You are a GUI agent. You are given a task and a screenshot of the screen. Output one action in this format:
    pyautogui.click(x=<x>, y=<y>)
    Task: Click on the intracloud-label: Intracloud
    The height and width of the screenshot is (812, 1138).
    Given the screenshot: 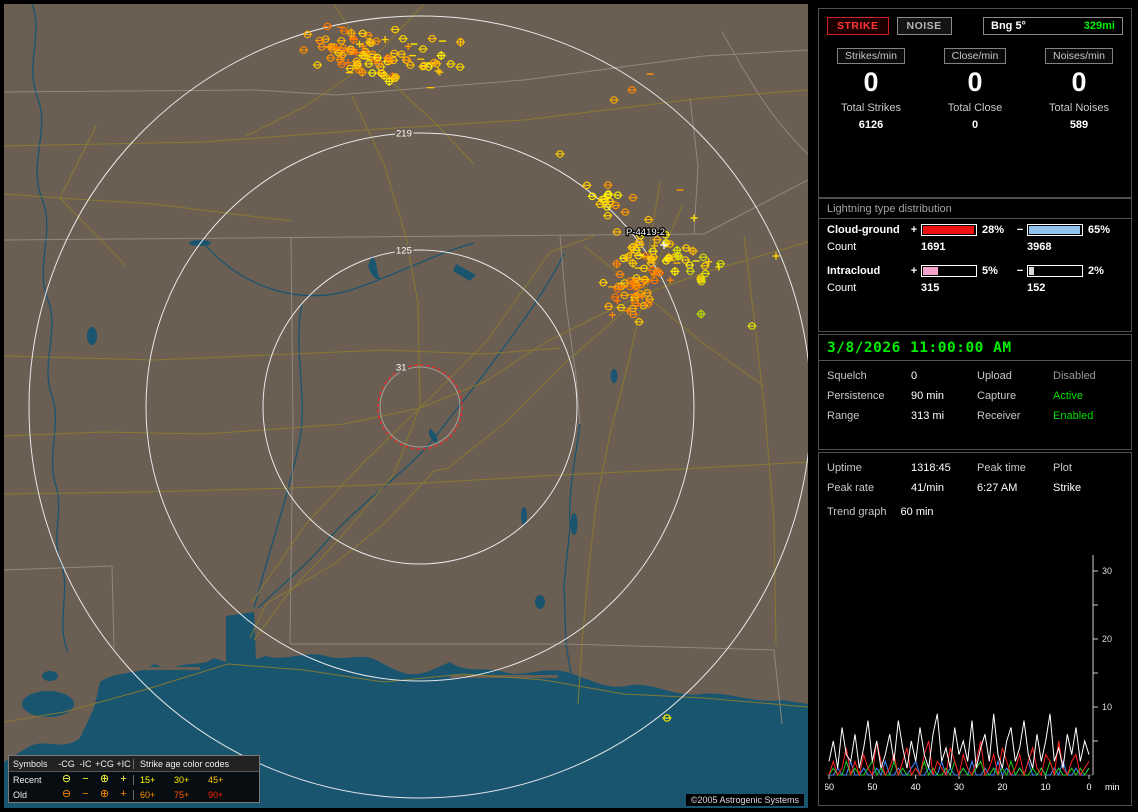 What is the action you would take?
    pyautogui.click(x=854, y=271)
    